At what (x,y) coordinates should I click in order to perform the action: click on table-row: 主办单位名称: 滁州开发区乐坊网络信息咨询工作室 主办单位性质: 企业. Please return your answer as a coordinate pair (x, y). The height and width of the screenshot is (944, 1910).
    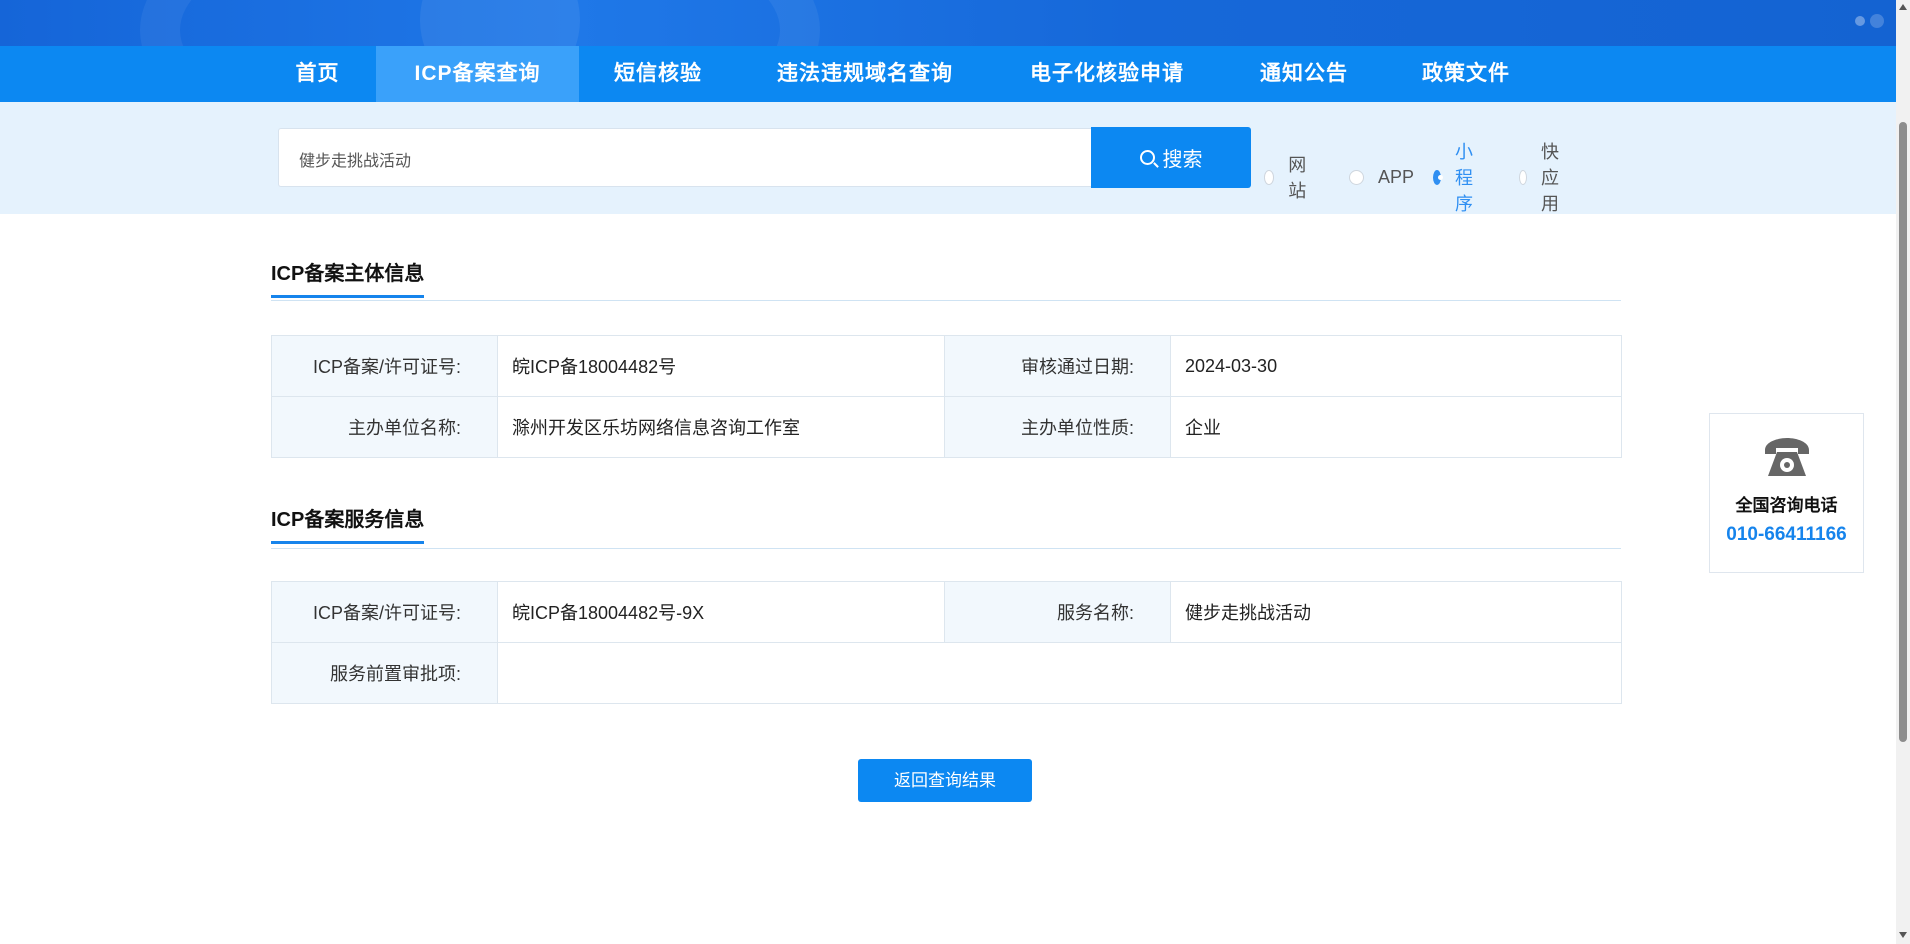
    Looking at the image, I should click on (946, 427).